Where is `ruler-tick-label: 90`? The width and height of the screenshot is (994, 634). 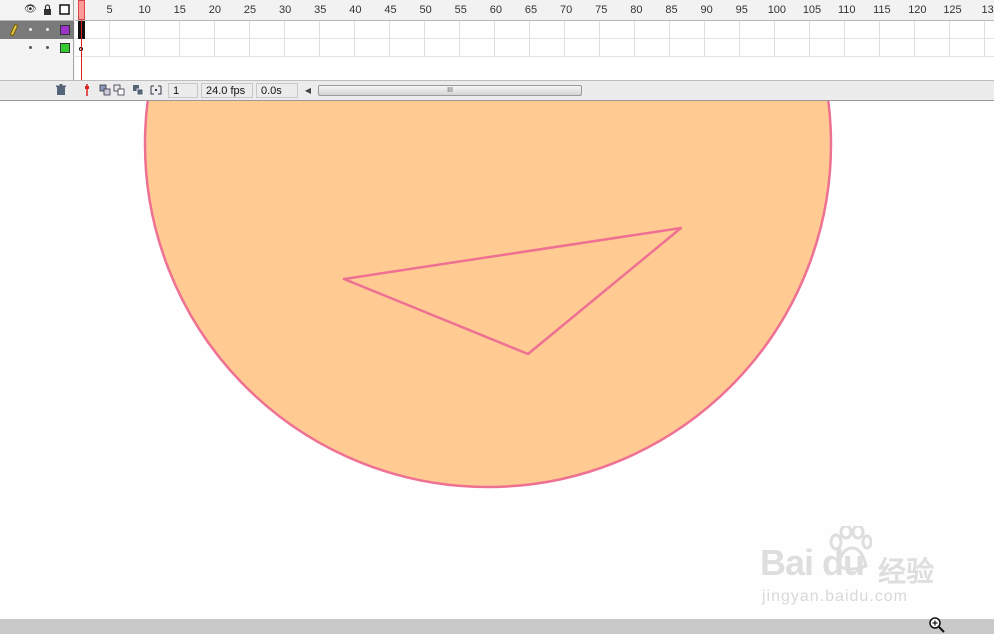
ruler-tick-label: 90 is located at coordinates (706, 10).